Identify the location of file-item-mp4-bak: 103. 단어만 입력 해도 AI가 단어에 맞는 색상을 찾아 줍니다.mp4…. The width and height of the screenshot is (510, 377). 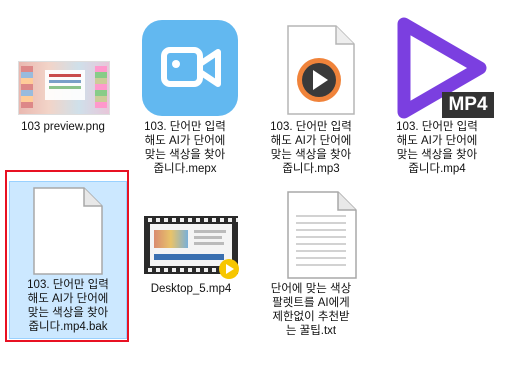
(68, 260).